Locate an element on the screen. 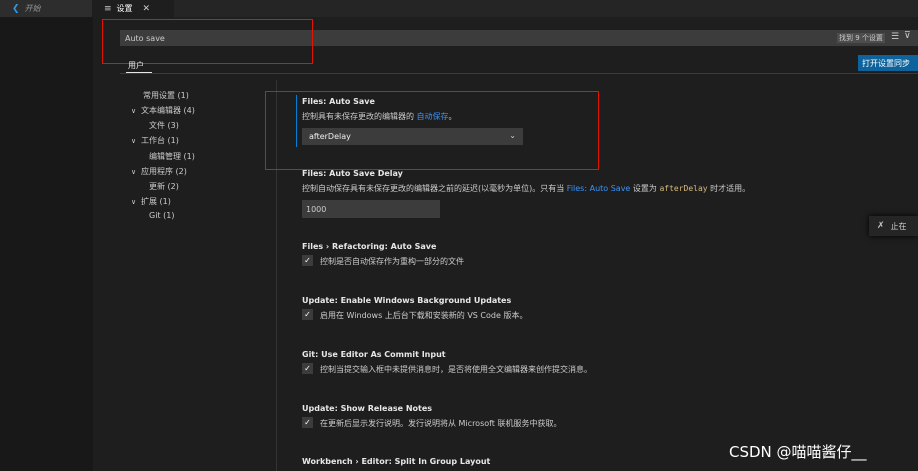  setting-title-git-commit-input: Git: Use Editor As Commit Input is located at coordinates (374, 354).